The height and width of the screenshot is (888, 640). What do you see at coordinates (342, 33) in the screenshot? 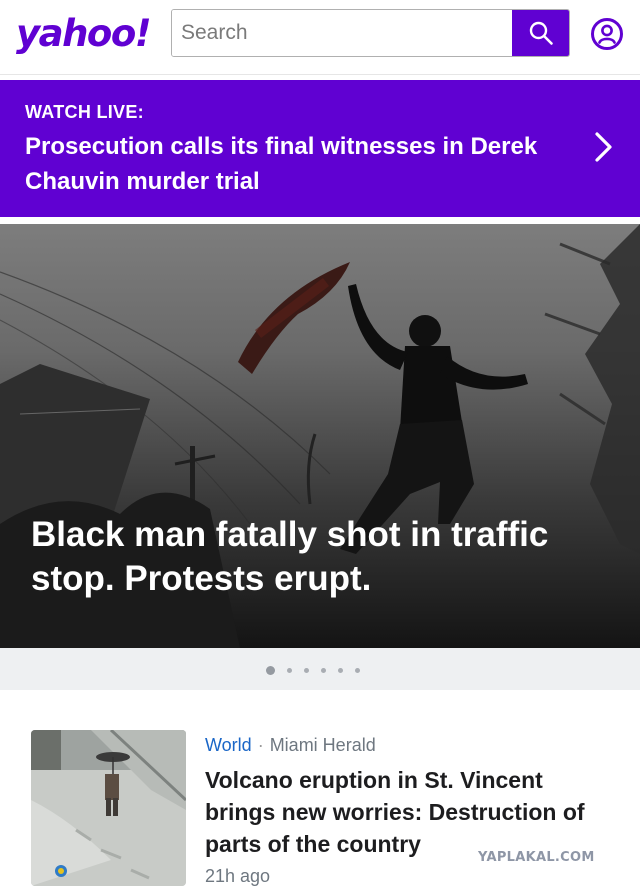
I see `search-input` at bounding box center [342, 33].